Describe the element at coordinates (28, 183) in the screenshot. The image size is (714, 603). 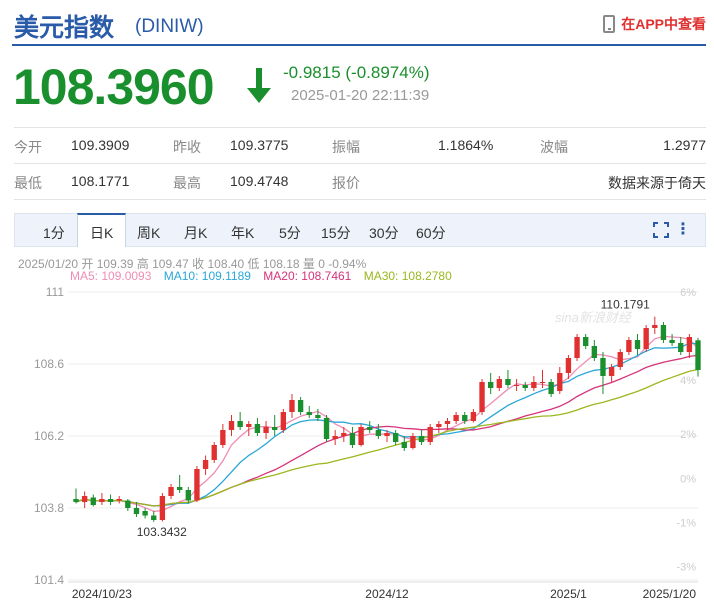
I see `low-label: 最低` at that location.